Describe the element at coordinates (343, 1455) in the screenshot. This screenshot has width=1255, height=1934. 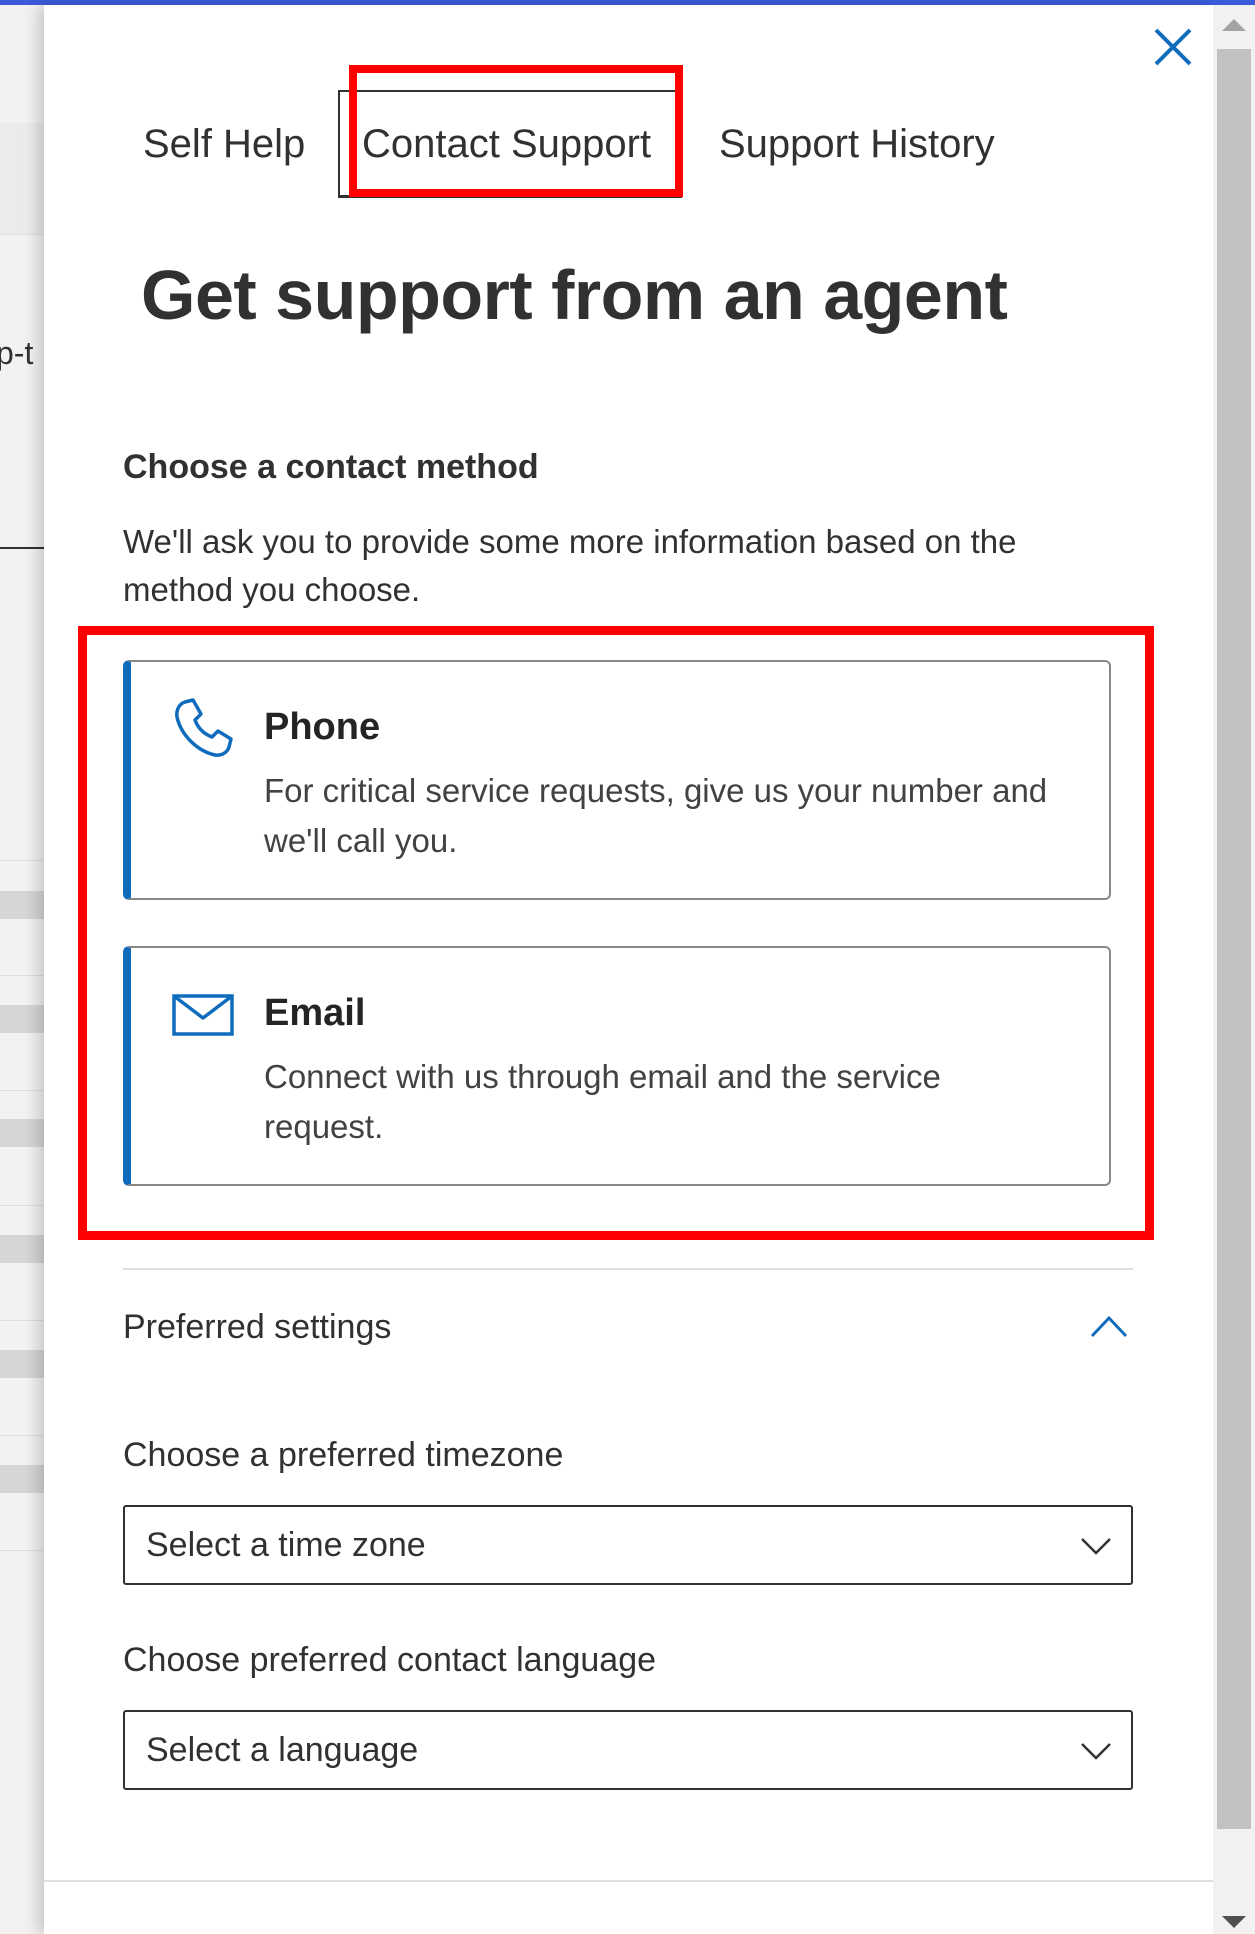
I see `timezone-label: Choose a preferred timezone` at that location.